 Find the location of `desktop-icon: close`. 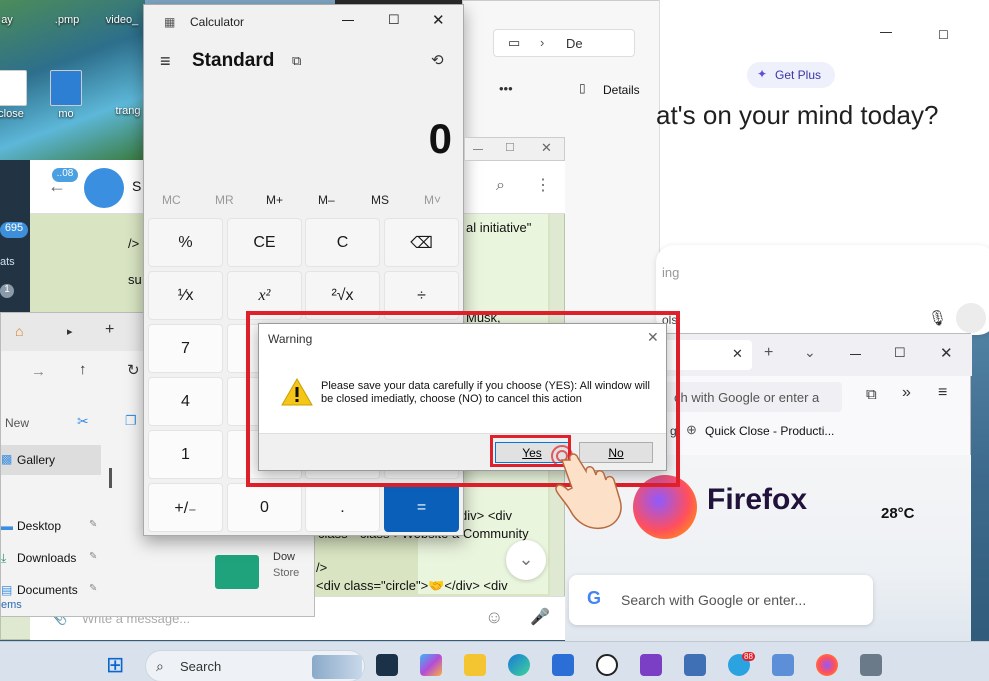

desktop-icon: close is located at coordinates (18, 95).